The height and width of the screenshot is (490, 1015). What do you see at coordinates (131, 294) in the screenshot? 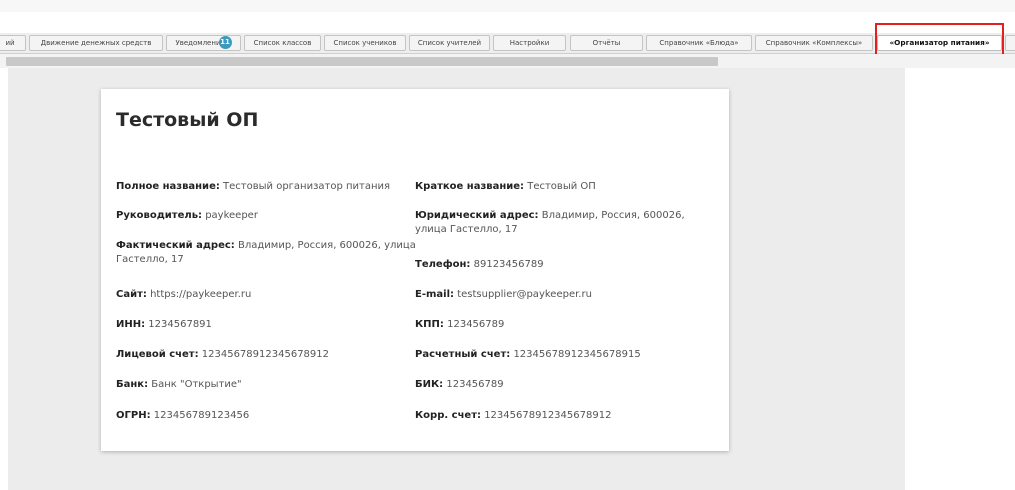
I see `field-label: Сайт:` at bounding box center [131, 294].